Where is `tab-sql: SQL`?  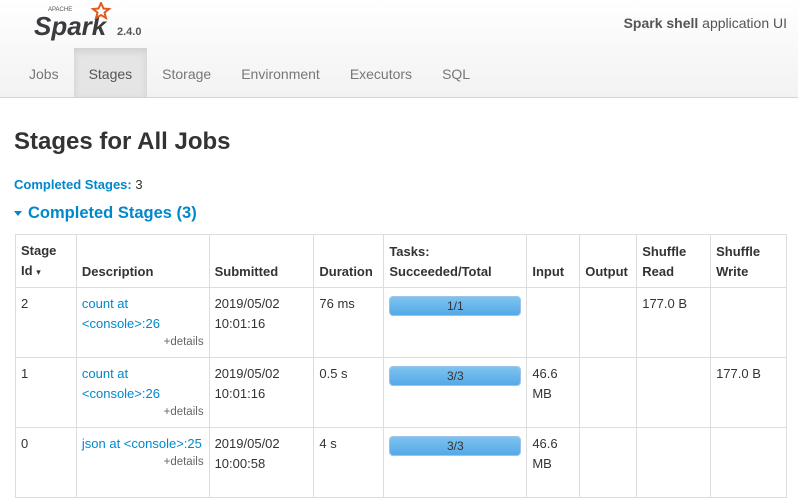 tab-sql: SQL is located at coordinates (456, 72).